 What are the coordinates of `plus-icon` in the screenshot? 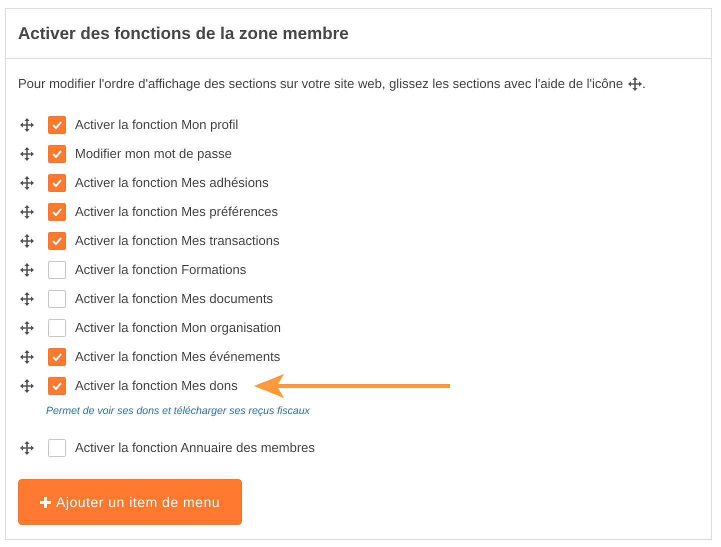 It's located at (45, 502).